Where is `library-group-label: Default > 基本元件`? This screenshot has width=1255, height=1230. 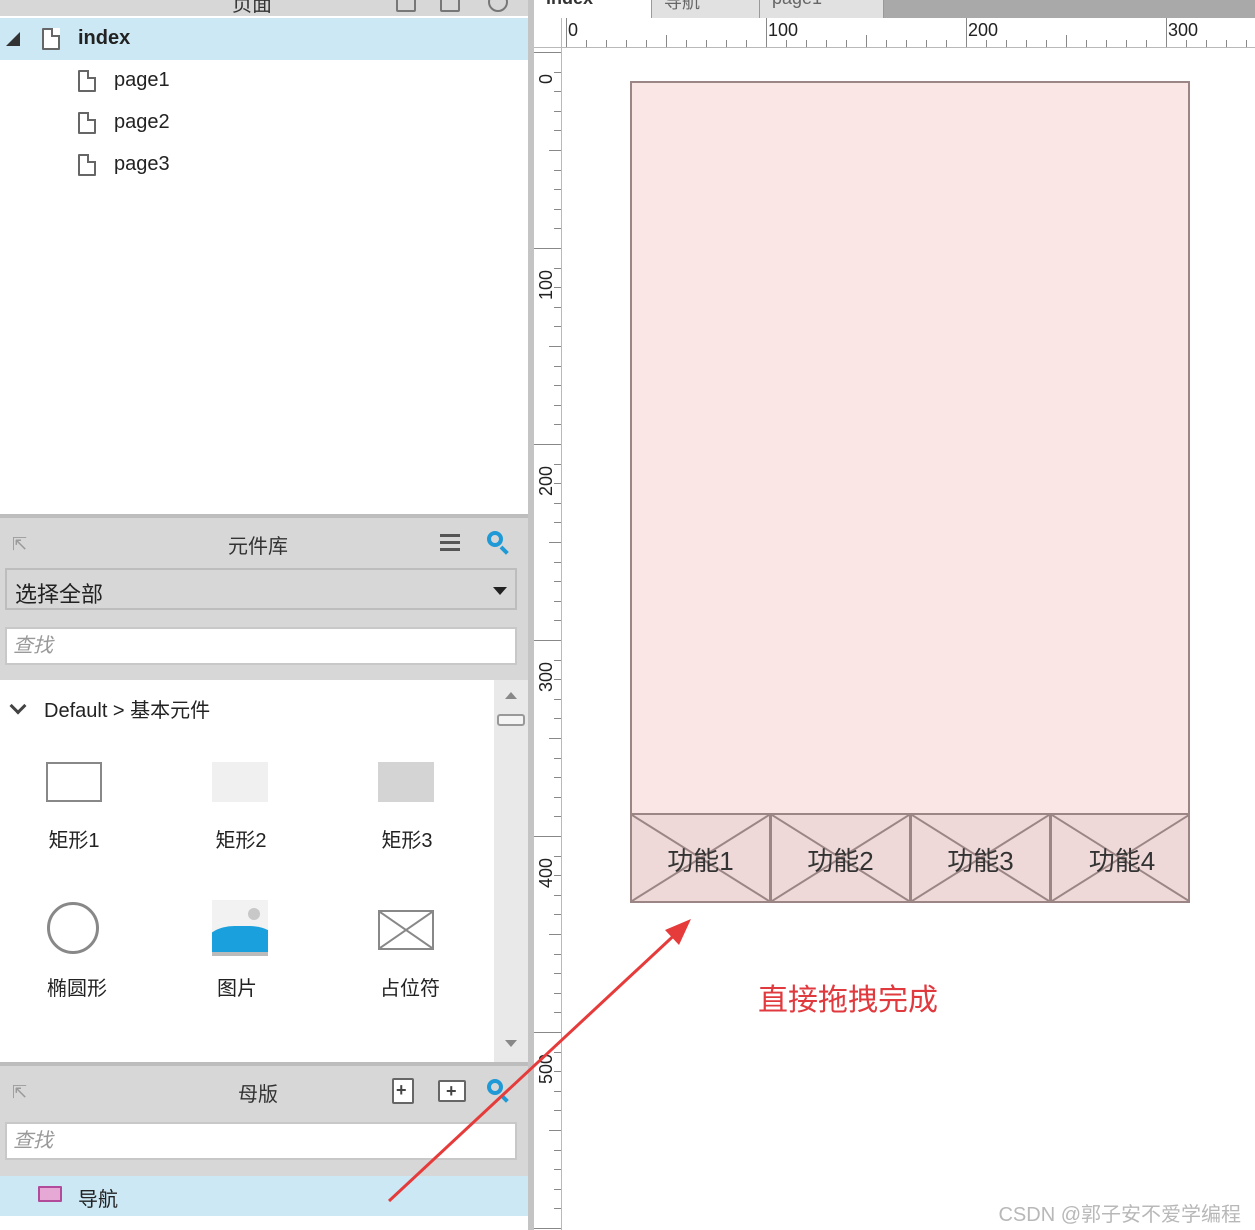 library-group-label: Default > 基本元件 is located at coordinates (127, 708).